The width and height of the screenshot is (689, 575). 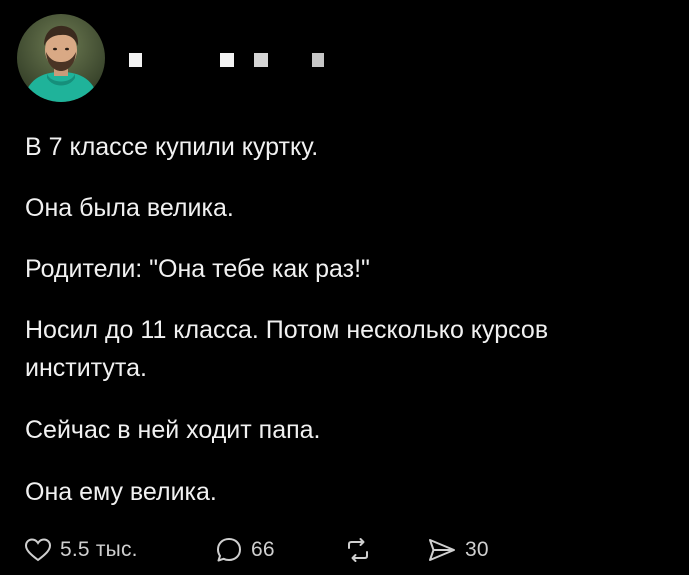 I want to click on comment-count: 66, so click(x=263, y=549).